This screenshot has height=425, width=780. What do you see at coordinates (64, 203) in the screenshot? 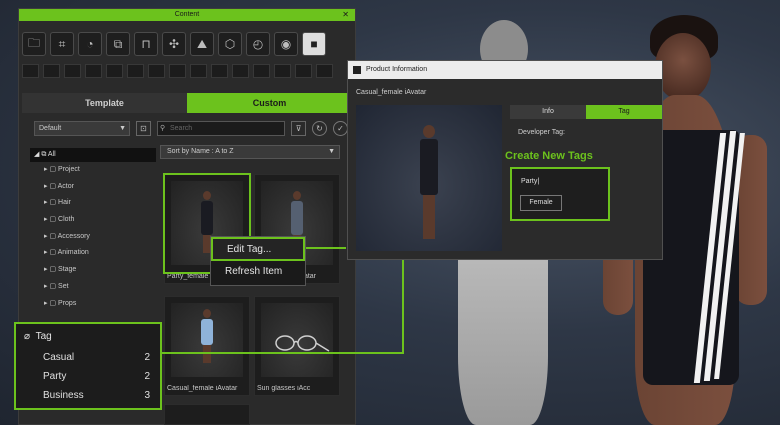
I see `tree-item-label: Hair` at bounding box center [64, 203].